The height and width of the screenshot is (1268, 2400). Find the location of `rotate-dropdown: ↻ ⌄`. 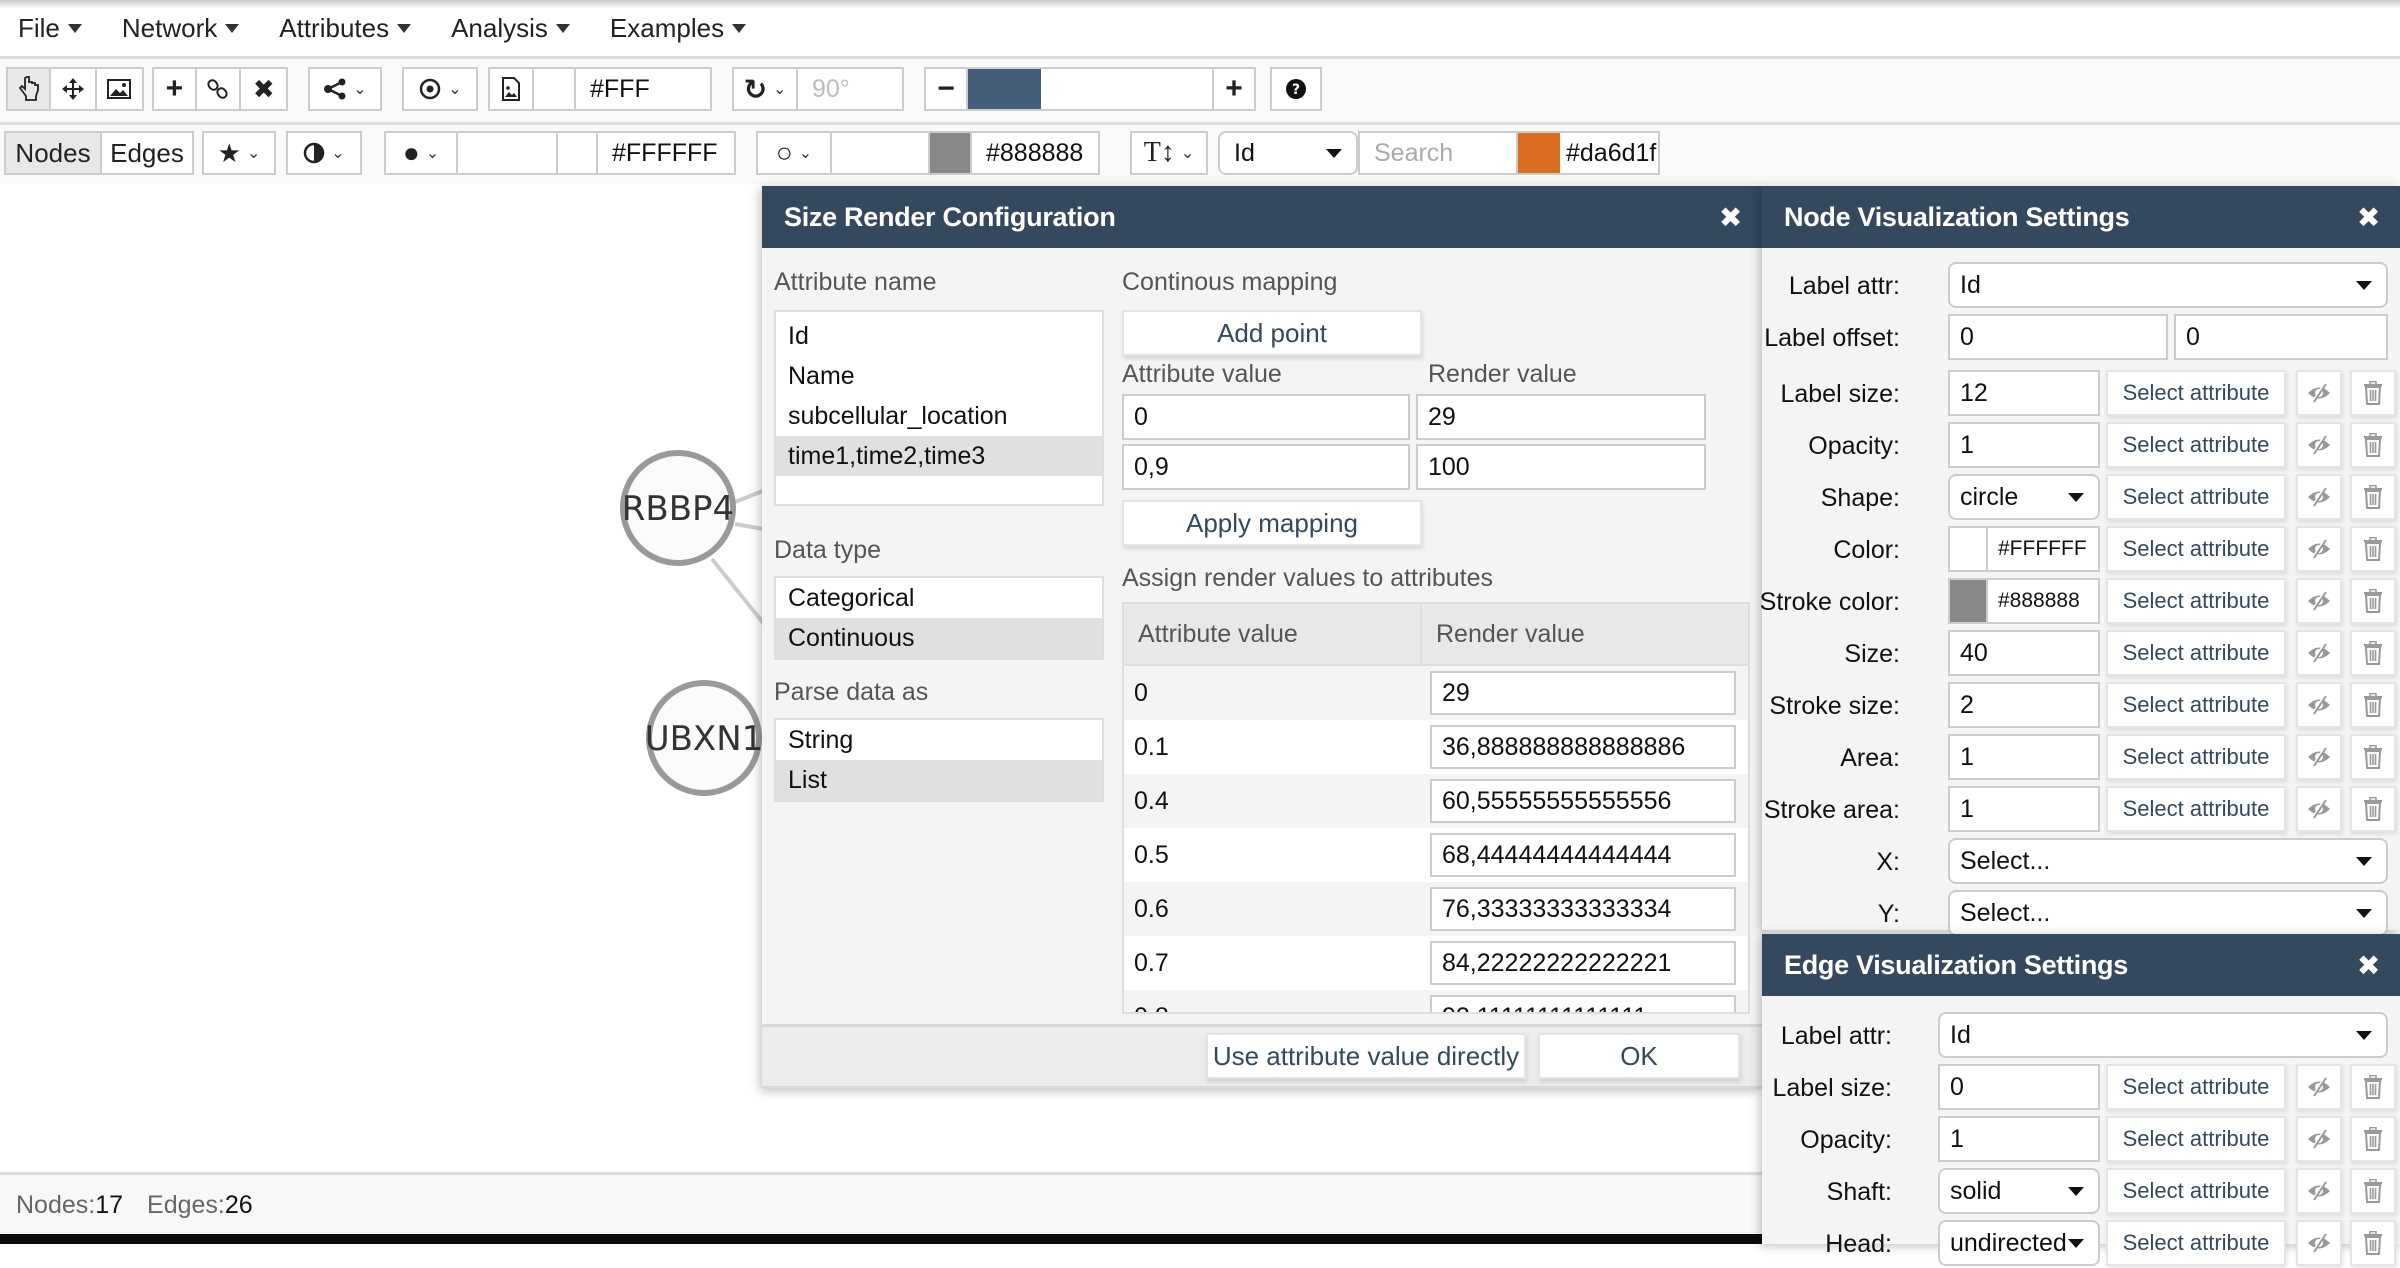

rotate-dropdown: ↻ ⌄ is located at coordinates (766, 89).